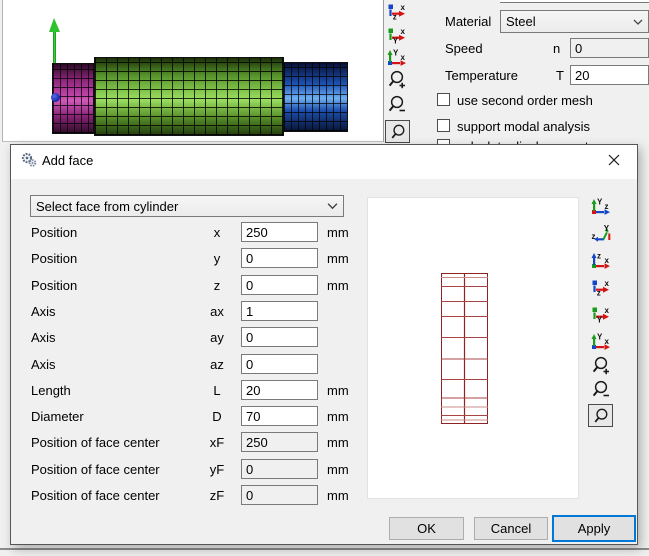 This screenshot has width=649, height=556. I want to click on temperature-symbol: T, so click(560, 75).